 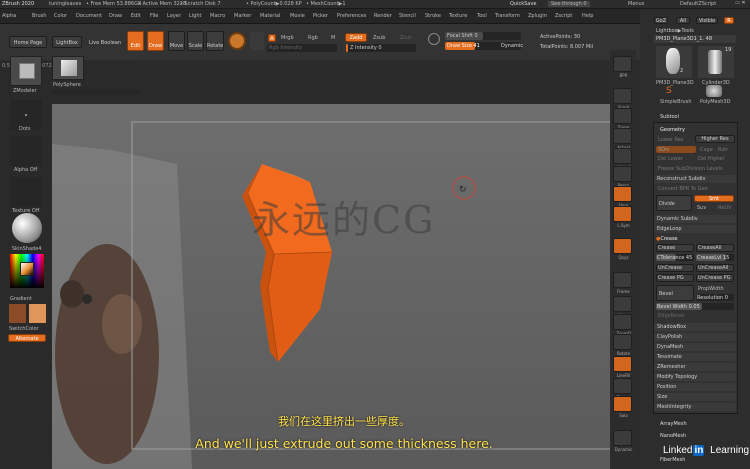 I want to click on tool-thumb-plane, so click(x=674, y=62).